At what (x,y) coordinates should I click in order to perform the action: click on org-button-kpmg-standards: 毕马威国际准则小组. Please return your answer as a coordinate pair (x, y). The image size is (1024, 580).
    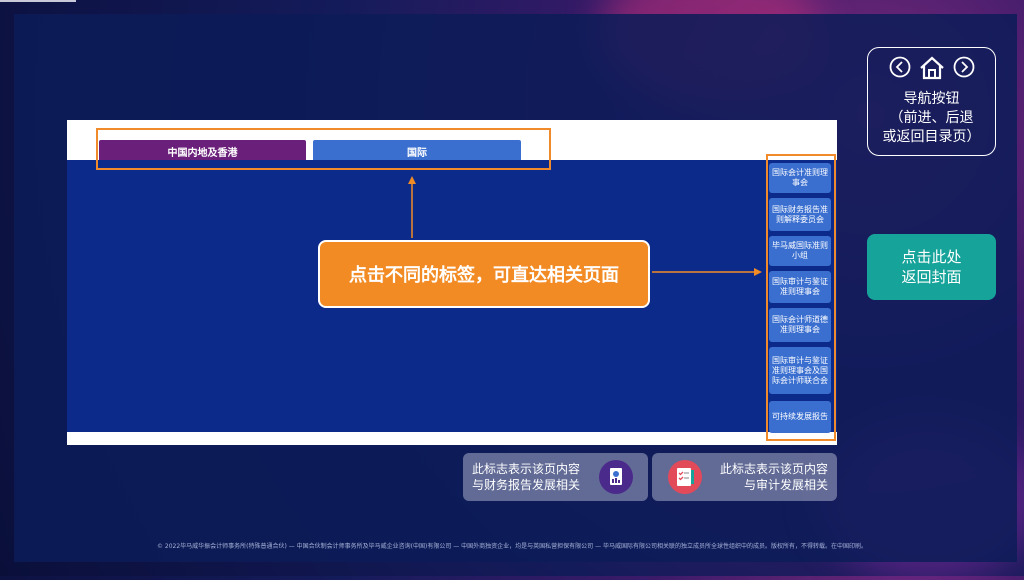
    Looking at the image, I should click on (800, 251).